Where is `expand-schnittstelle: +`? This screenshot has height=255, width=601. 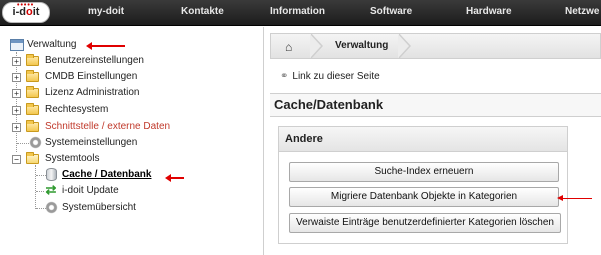
expand-schnittstelle: + is located at coordinates (16, 127).